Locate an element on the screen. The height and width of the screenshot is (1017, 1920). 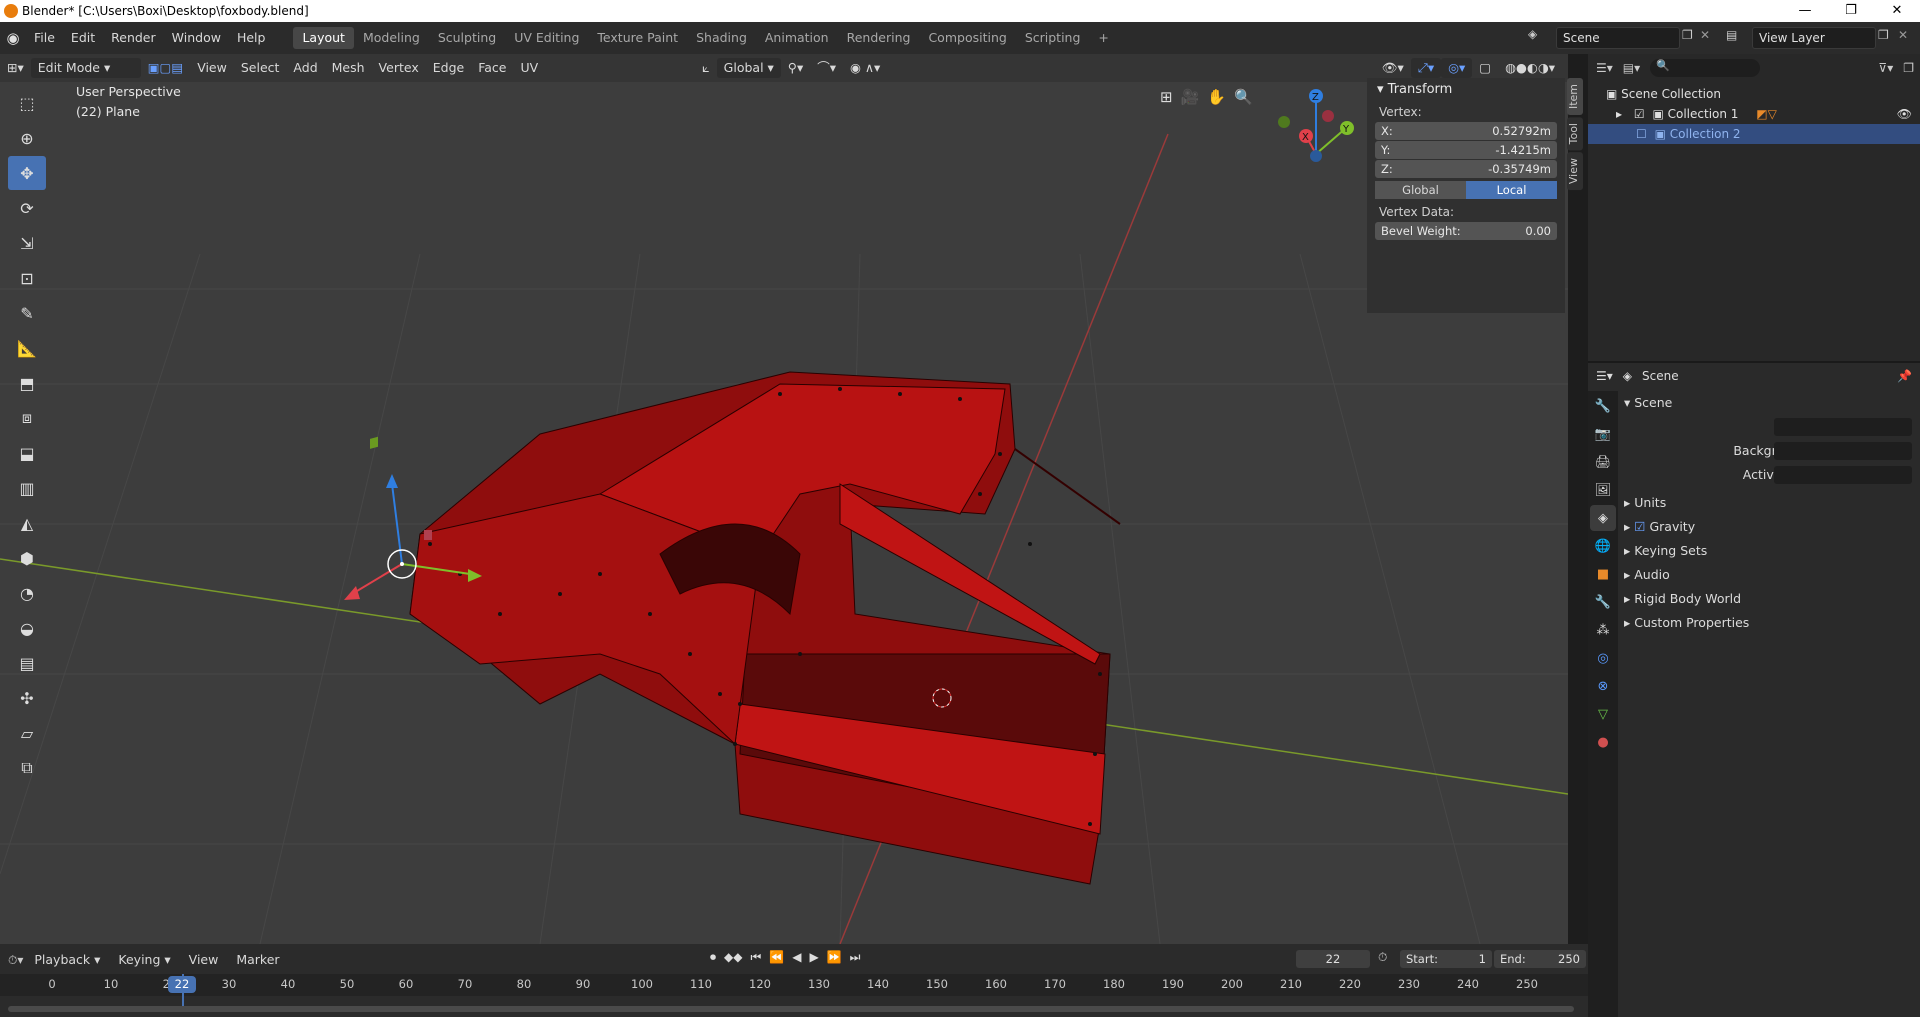
menu-mesh: Mesh is located at coordinates (348, 68).